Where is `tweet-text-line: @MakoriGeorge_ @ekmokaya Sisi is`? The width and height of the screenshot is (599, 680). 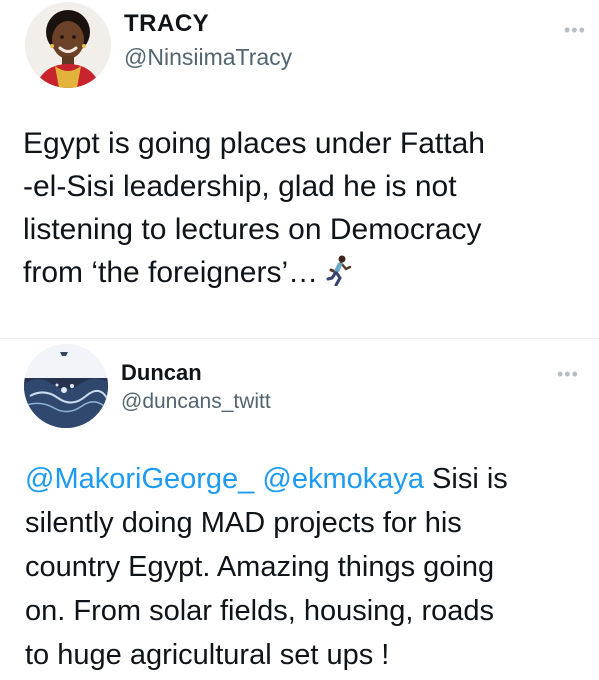 tweet-text-line: @MakoriGeorge_ @ekmokaya Sisi is is located at coordinates (305, 479).